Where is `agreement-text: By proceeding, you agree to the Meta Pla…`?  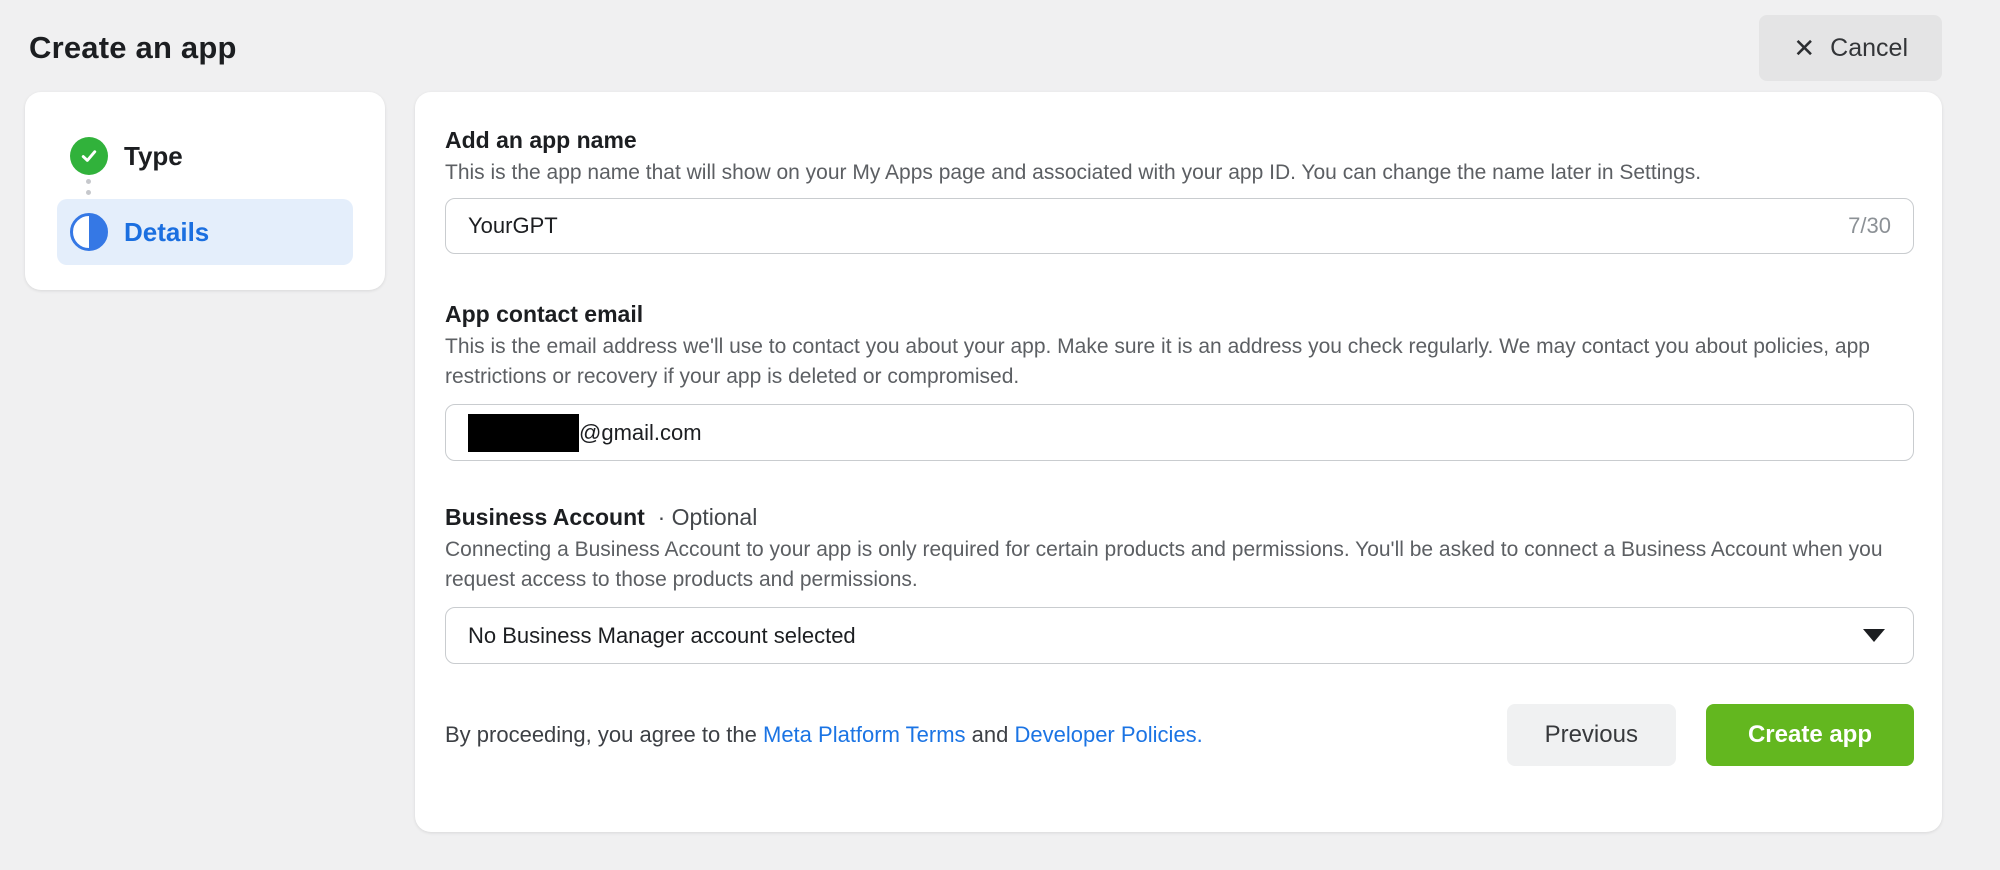 agreement-text: By proceeding, you agree to the Meta Pla… is located at coordinates (824, 735).